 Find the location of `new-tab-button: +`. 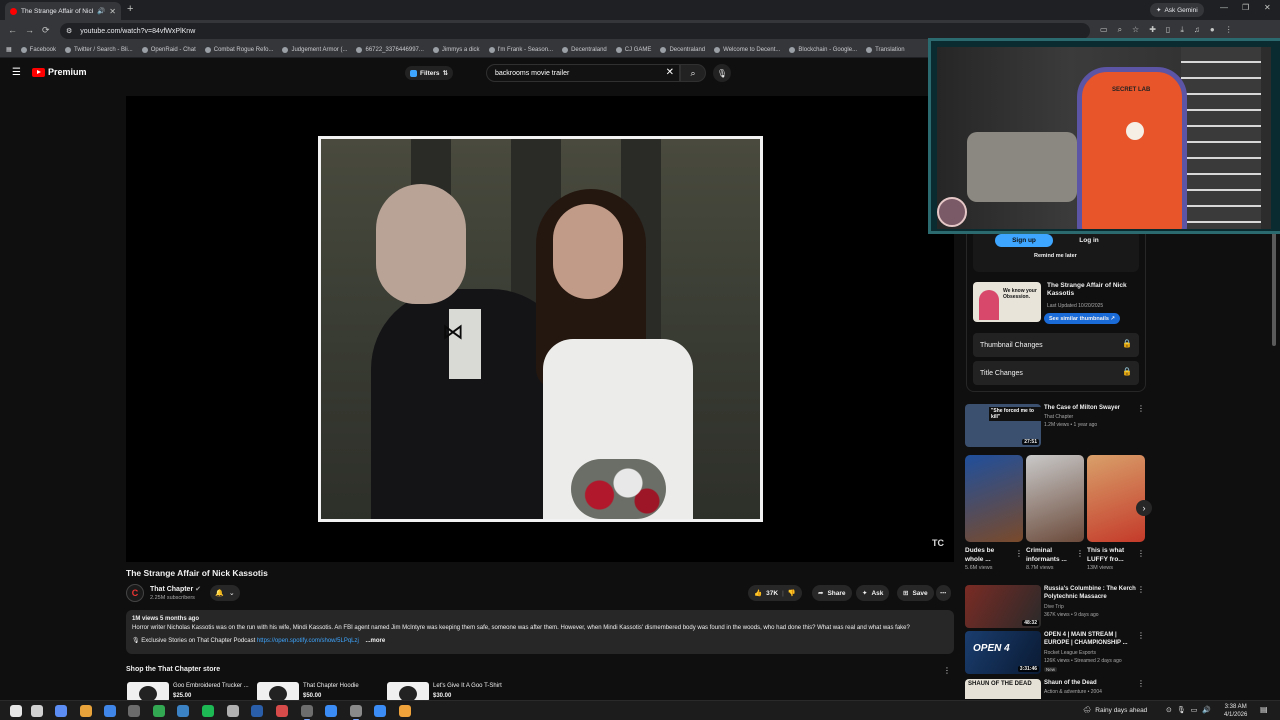

new-tab-button: + is located at coordinates (130, 9).